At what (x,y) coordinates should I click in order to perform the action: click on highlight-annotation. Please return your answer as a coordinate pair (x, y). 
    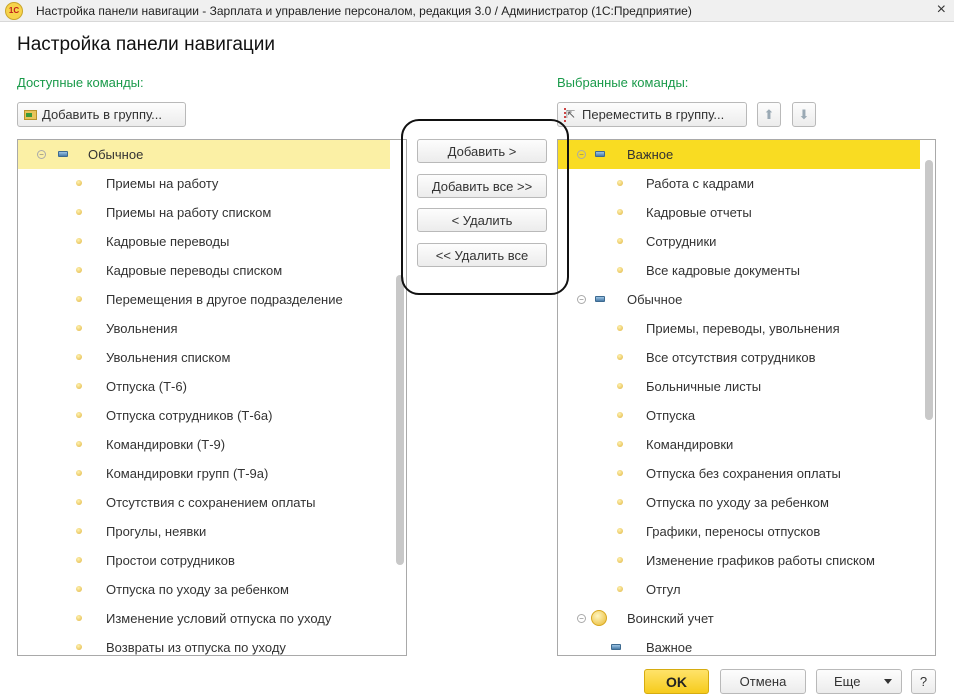
    Looking at the image, I should click on (485, 207).